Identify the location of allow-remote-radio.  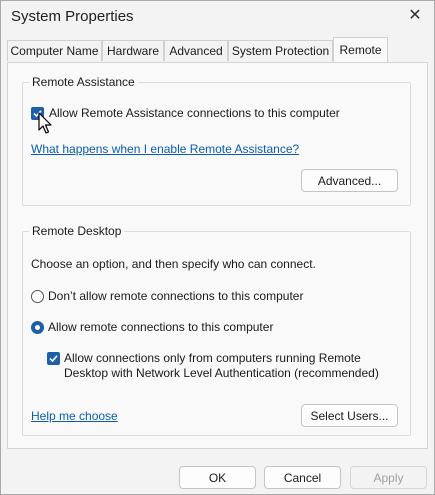
(37, 327).